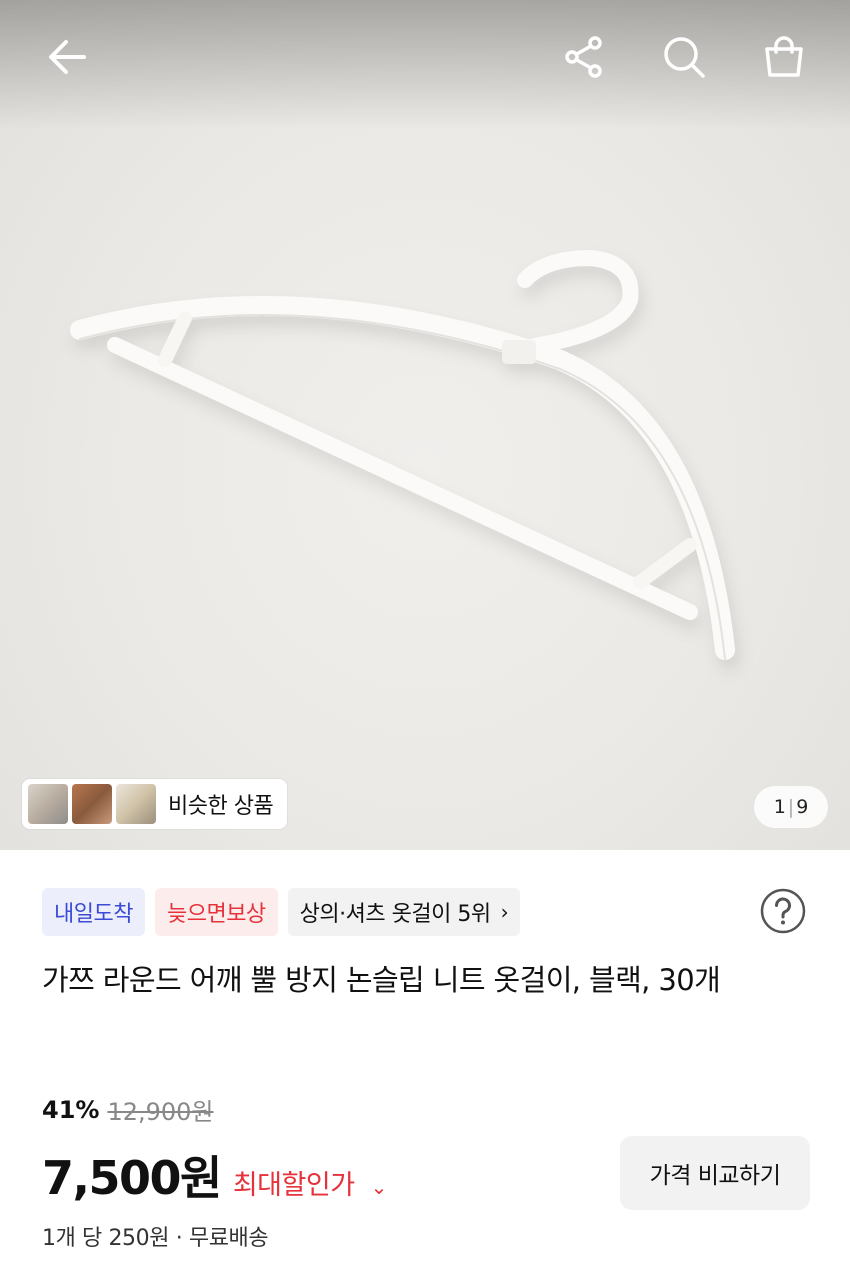 The width and height of the screenshot is (850, 1285). Describe the element at coordinates (504, 912) in the screenshot. I see `chevron-right-icon: ›` at that location.